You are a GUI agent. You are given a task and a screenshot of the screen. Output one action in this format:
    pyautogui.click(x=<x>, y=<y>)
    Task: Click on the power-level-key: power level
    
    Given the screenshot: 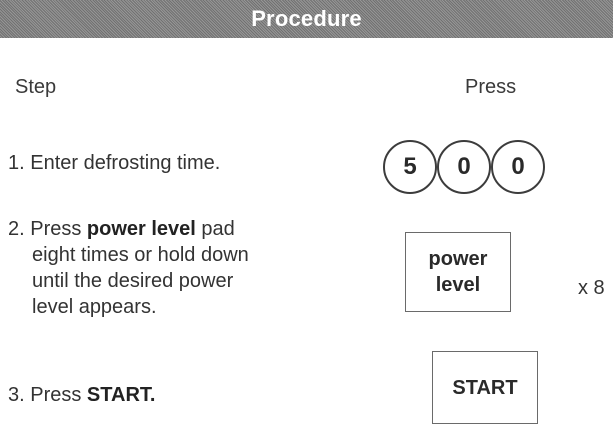 What is the action you would take?
    pyautogui.click(x=458, y=272)
    